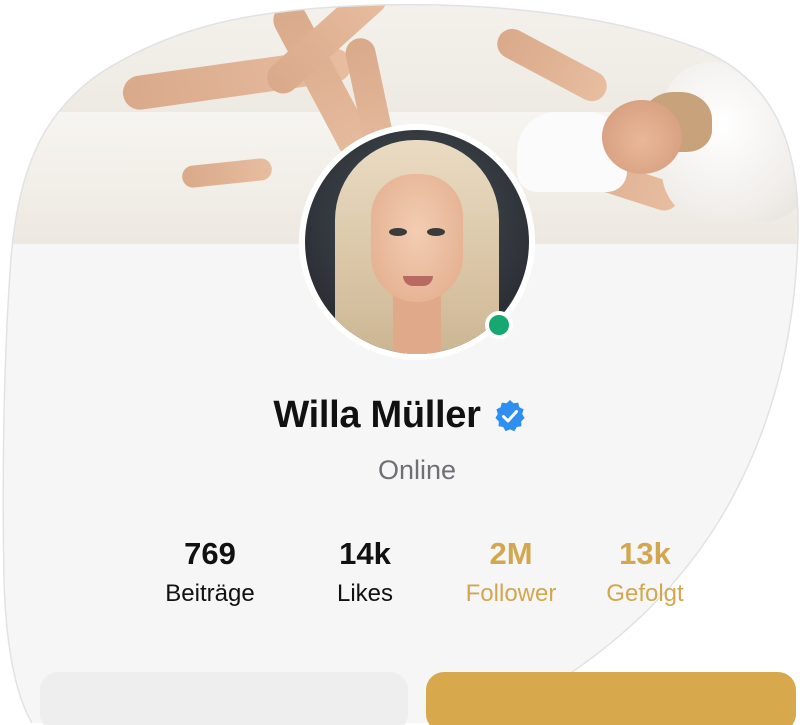 The width and height of the screenshot is (800, 725). I want to click on primary-action-button, so click(611, 698).